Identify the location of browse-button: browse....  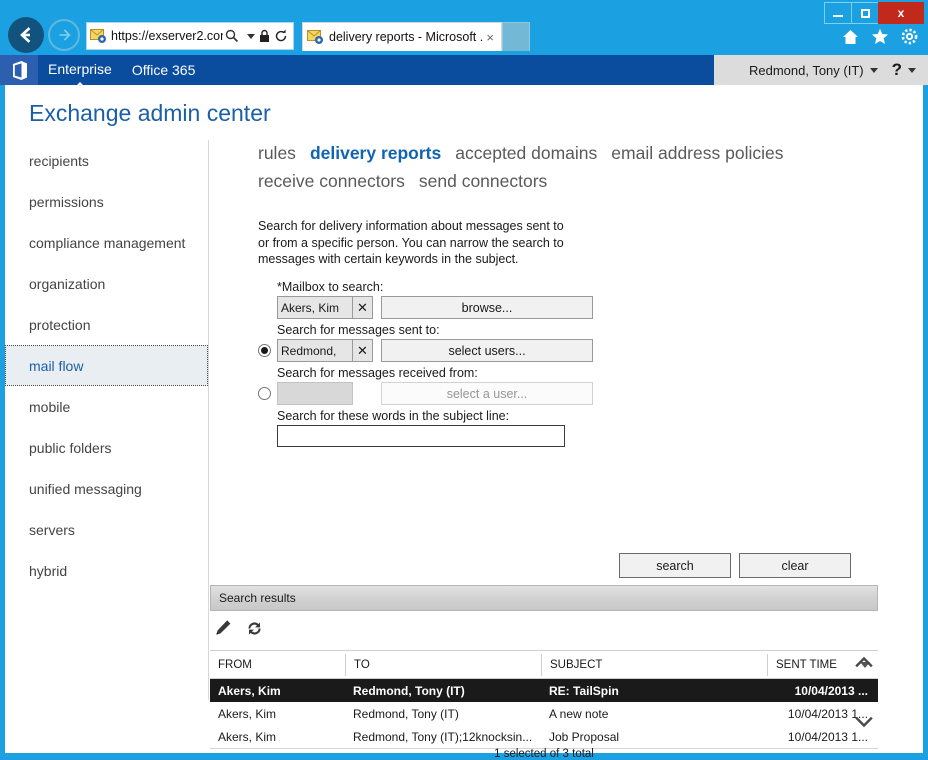
(487, 307).